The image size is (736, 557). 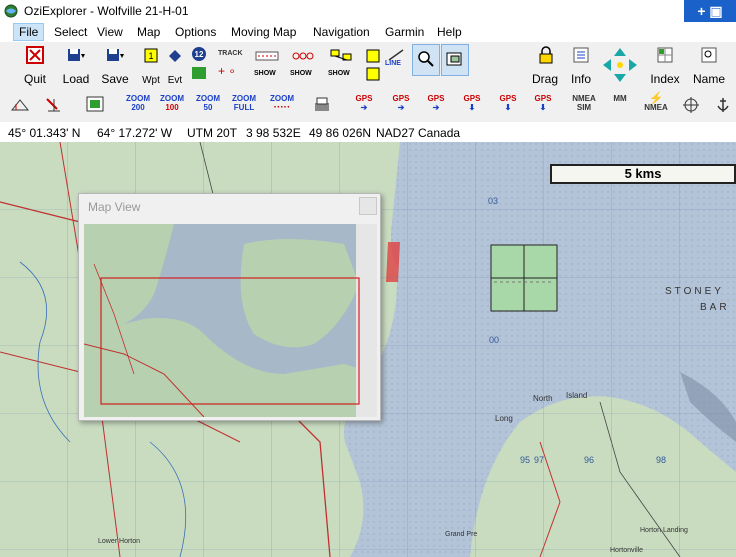 I want to click on load-button: Load, so click(x=76, y=65).